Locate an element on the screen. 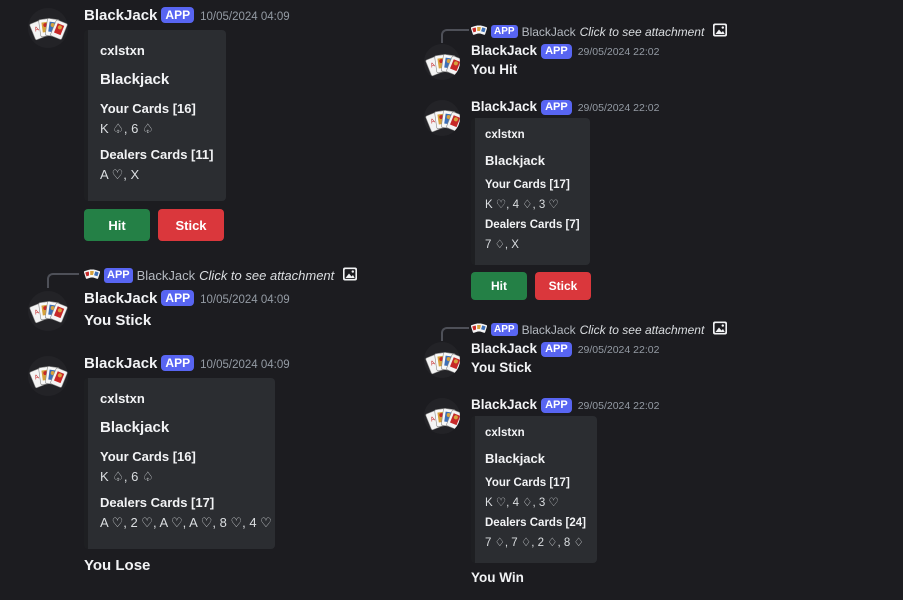  dealer-cards-label: Dealers Cards [17] is located at coordinates (157, 502).